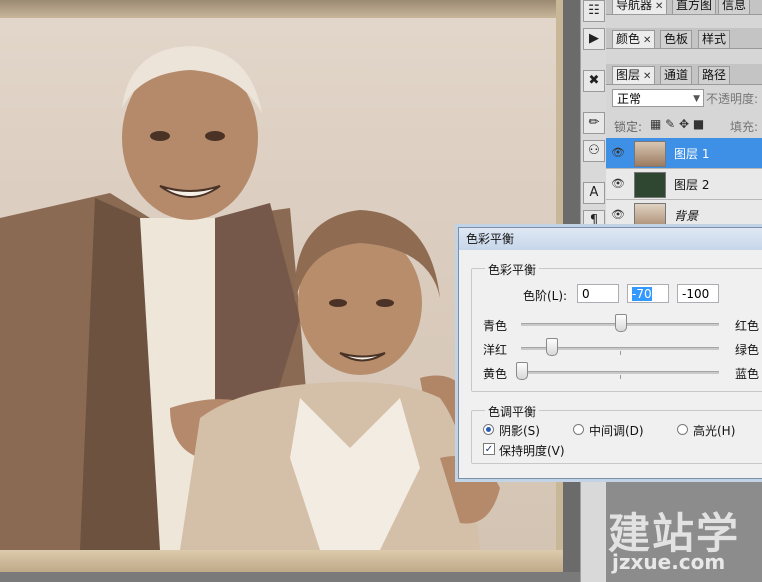 This screenshot has width=762, height=582. What do you see at coordinates (747, 326) in the screenshot?
I see `red-label: 红色` at bounding box center [747, 326].